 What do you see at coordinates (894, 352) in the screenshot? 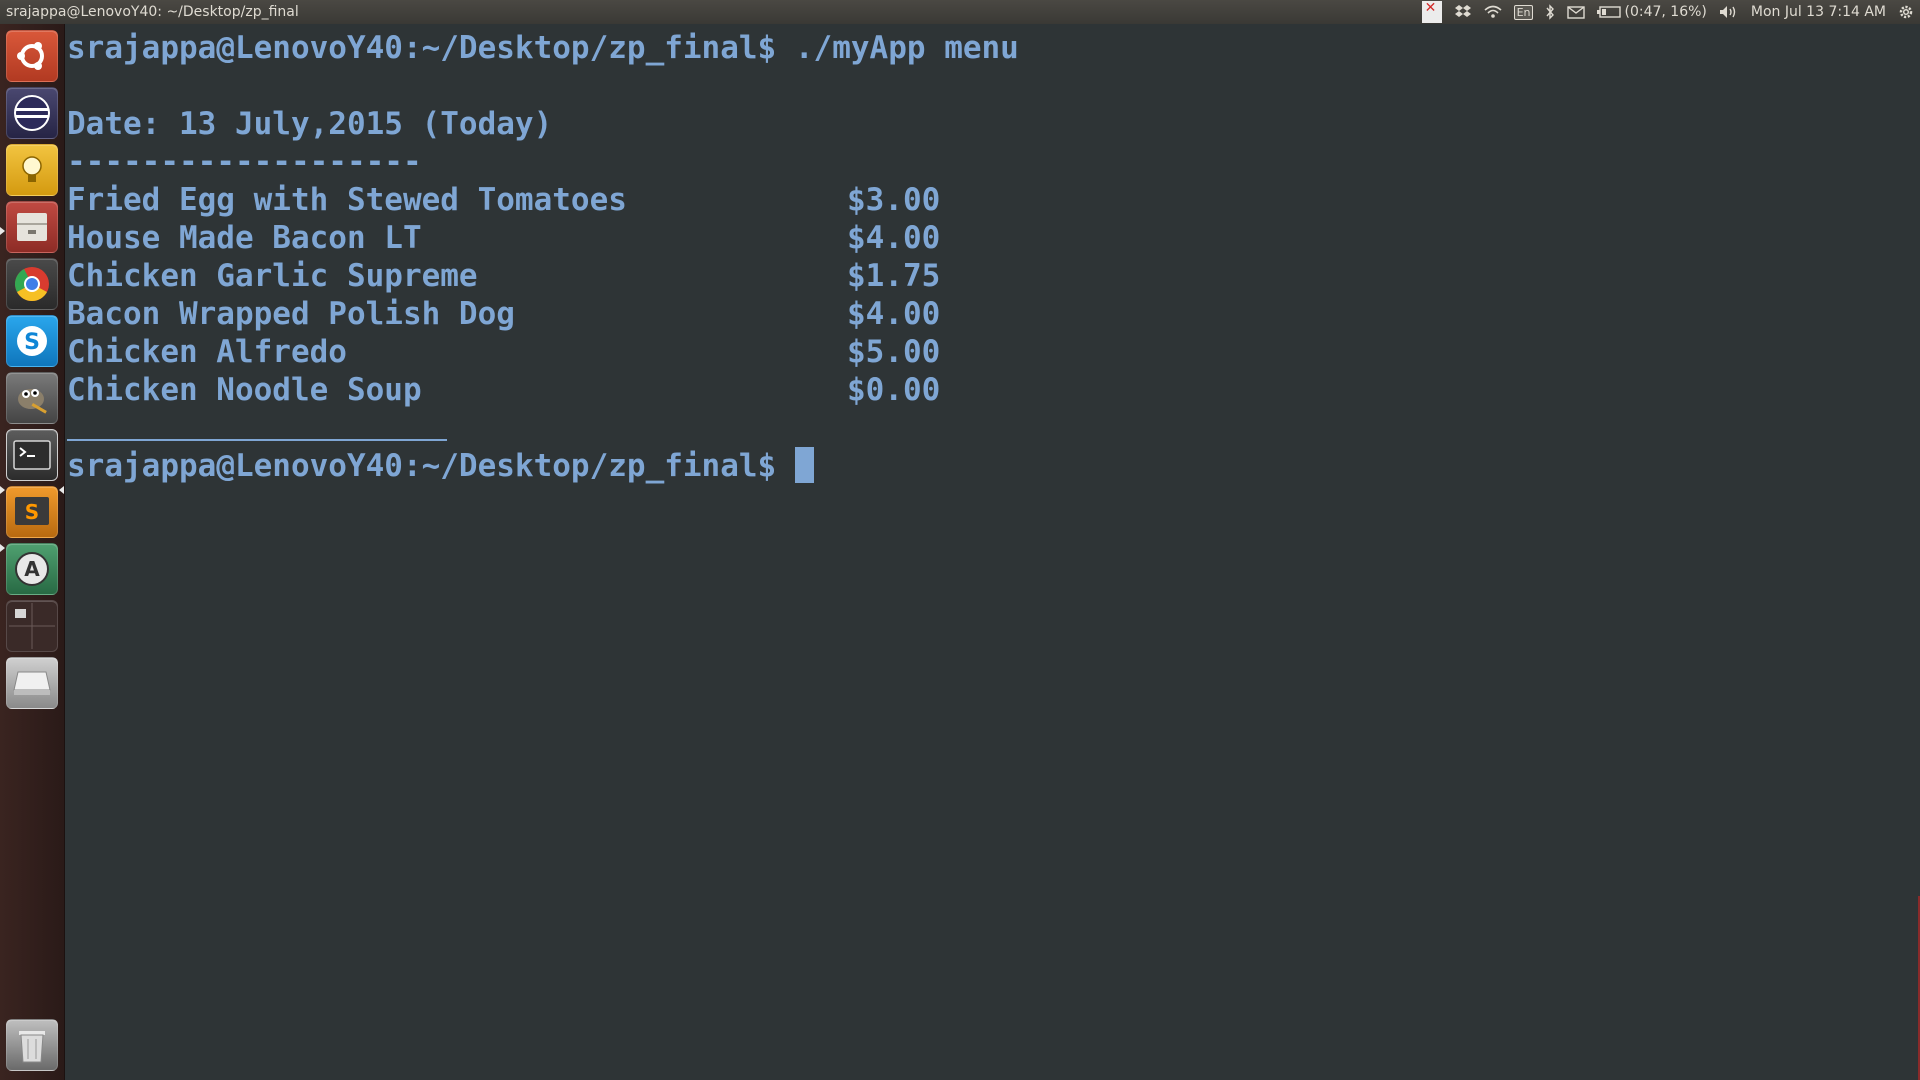
I see `menu-item-price: $5.00` at bounding box center [894, 352].